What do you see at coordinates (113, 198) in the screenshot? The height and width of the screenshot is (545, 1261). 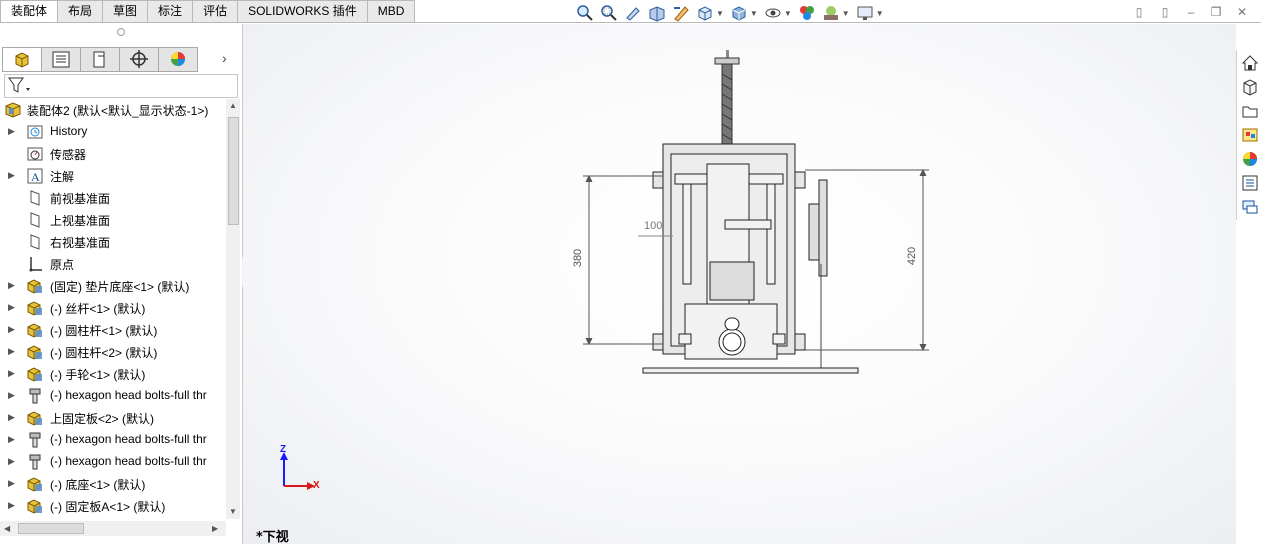 I see `tree-item-front-plane: 前视基准面` at bounding box center [113, 198].